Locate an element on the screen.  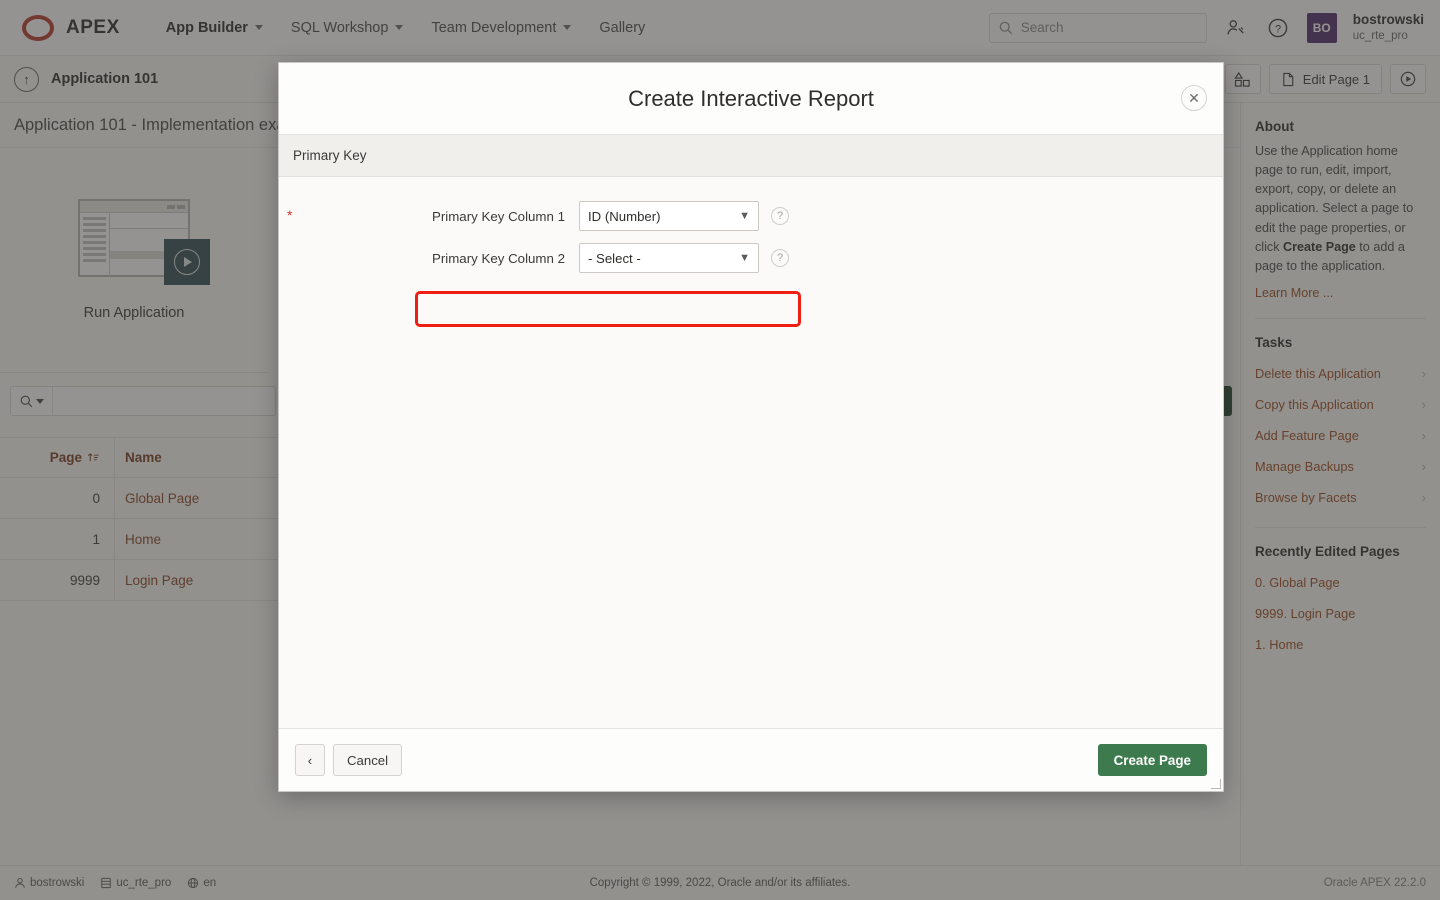
back-button: ‹ is located at coordinates (310, 760).